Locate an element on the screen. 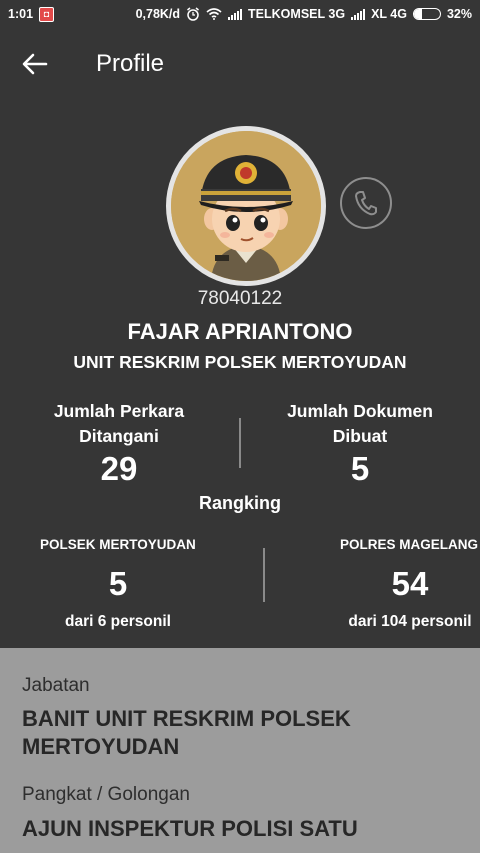 The width and height of the screenshot is (480, 853). docs-label-line1: Jumlah Dokumen is located at coordinates (360, 411).